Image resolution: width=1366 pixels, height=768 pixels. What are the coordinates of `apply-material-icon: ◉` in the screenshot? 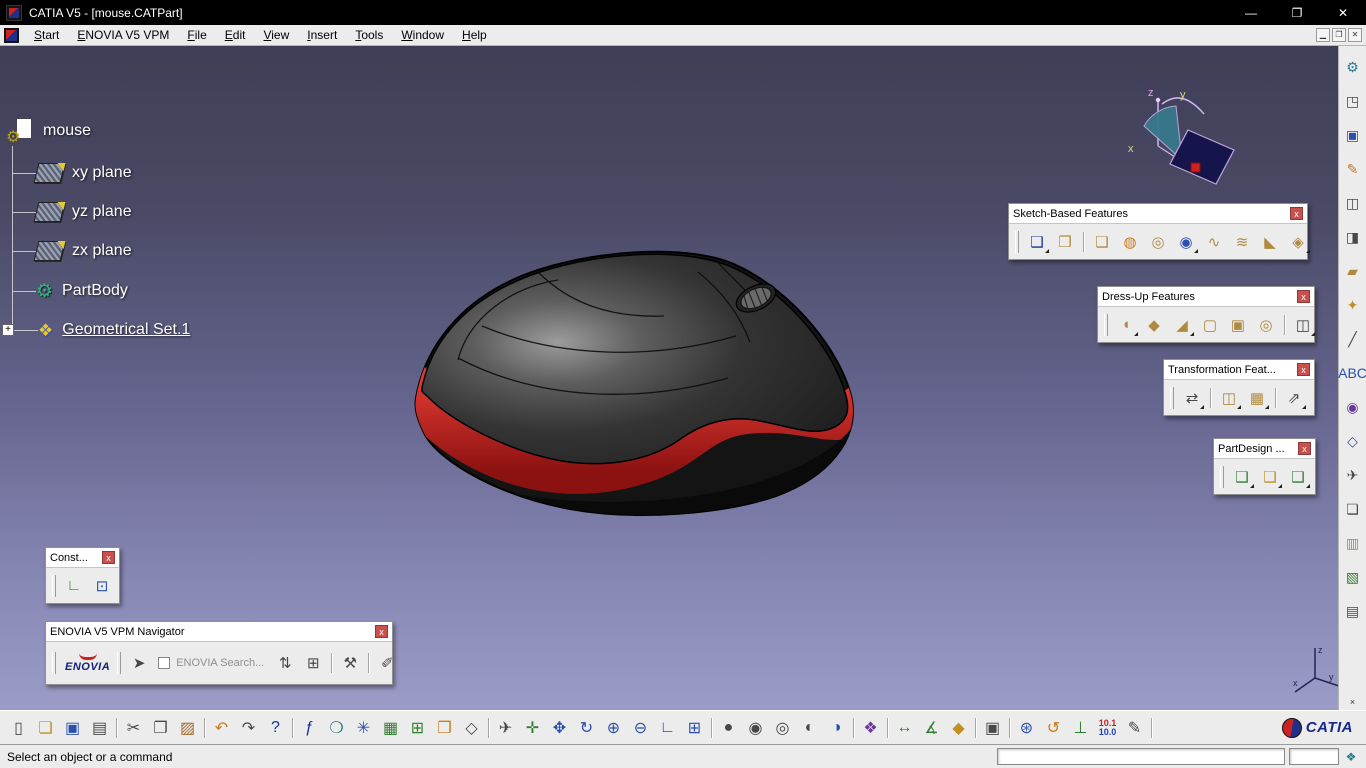 It's located at (1353, 407).